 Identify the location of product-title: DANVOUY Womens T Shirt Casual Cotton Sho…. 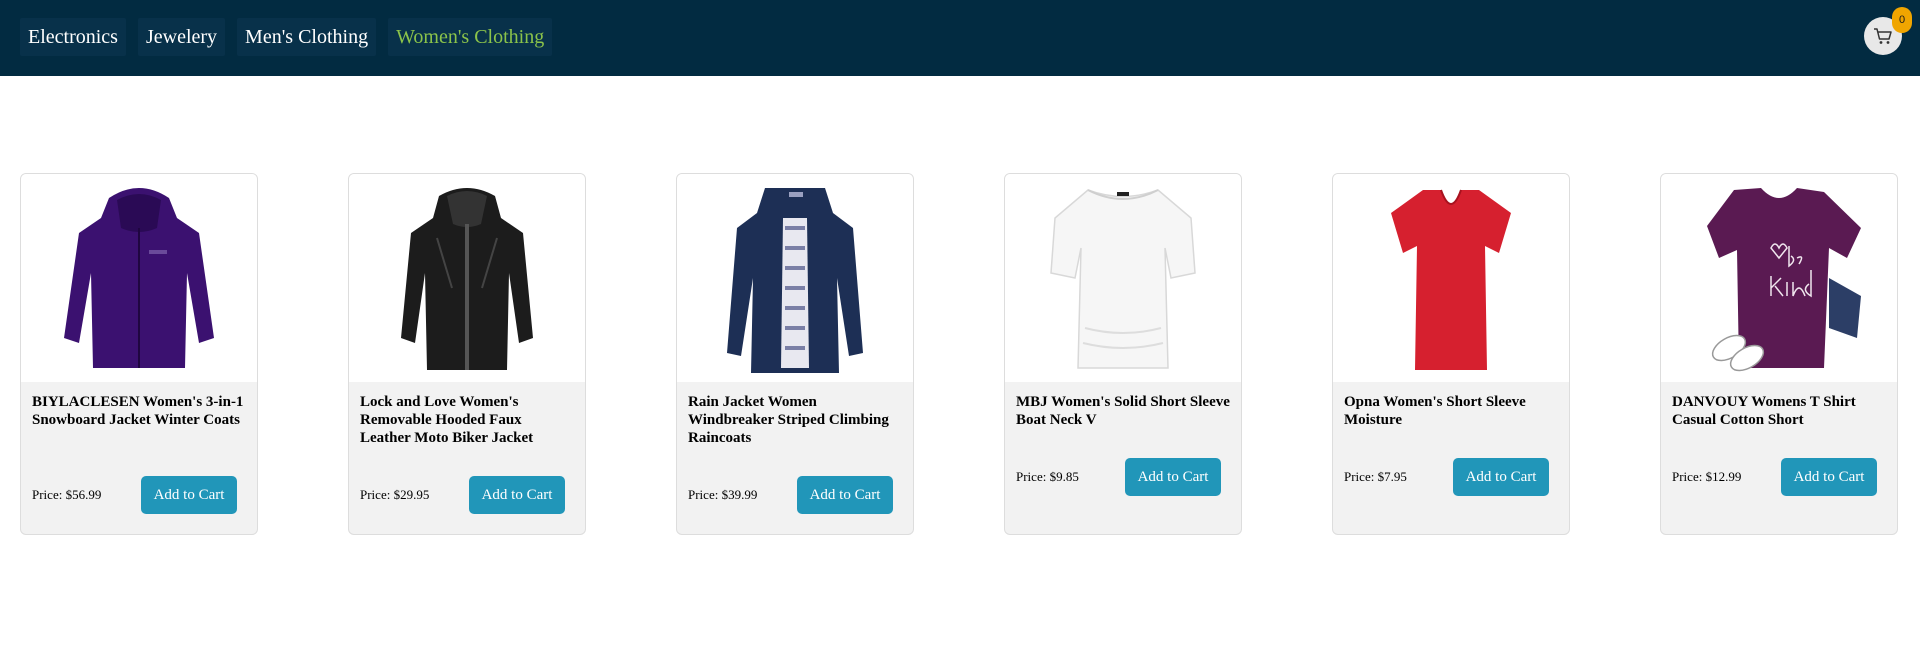
(1764, 411).